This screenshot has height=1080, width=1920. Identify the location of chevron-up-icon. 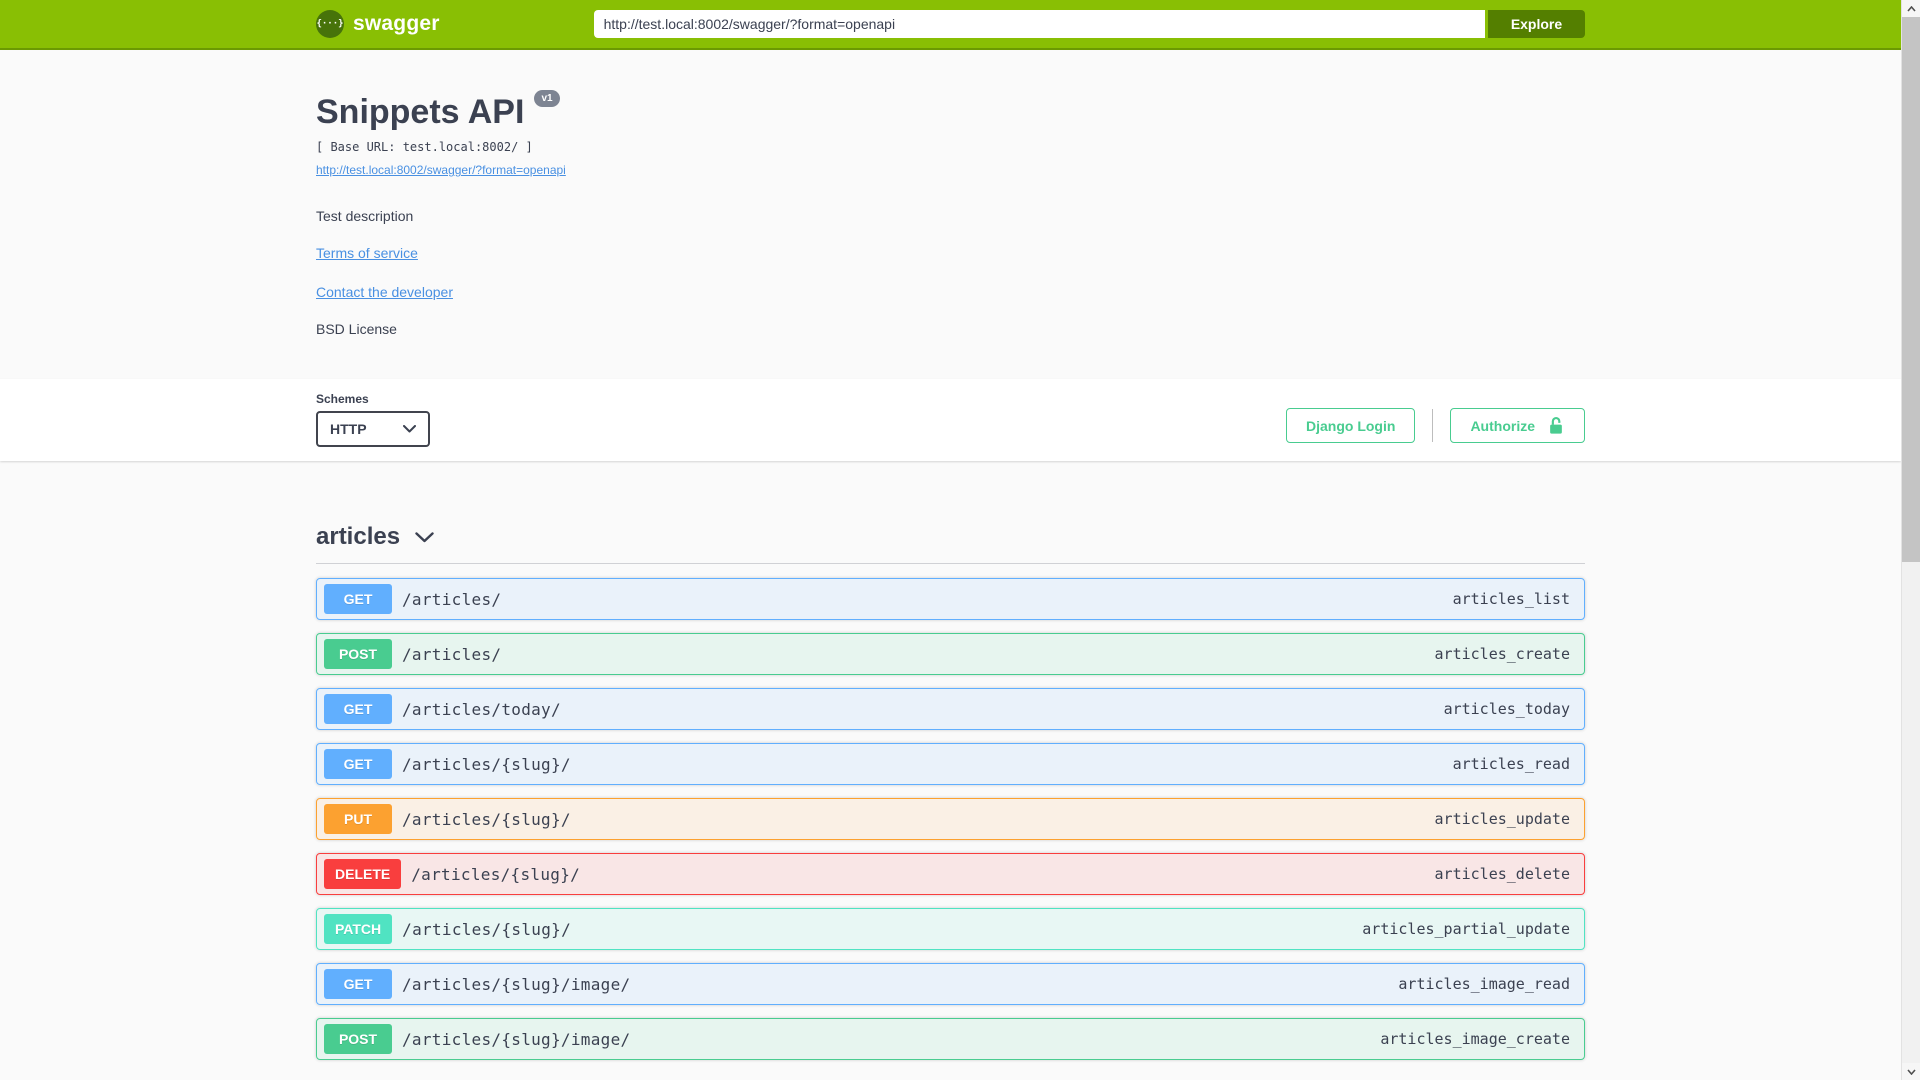
(1911, 8).